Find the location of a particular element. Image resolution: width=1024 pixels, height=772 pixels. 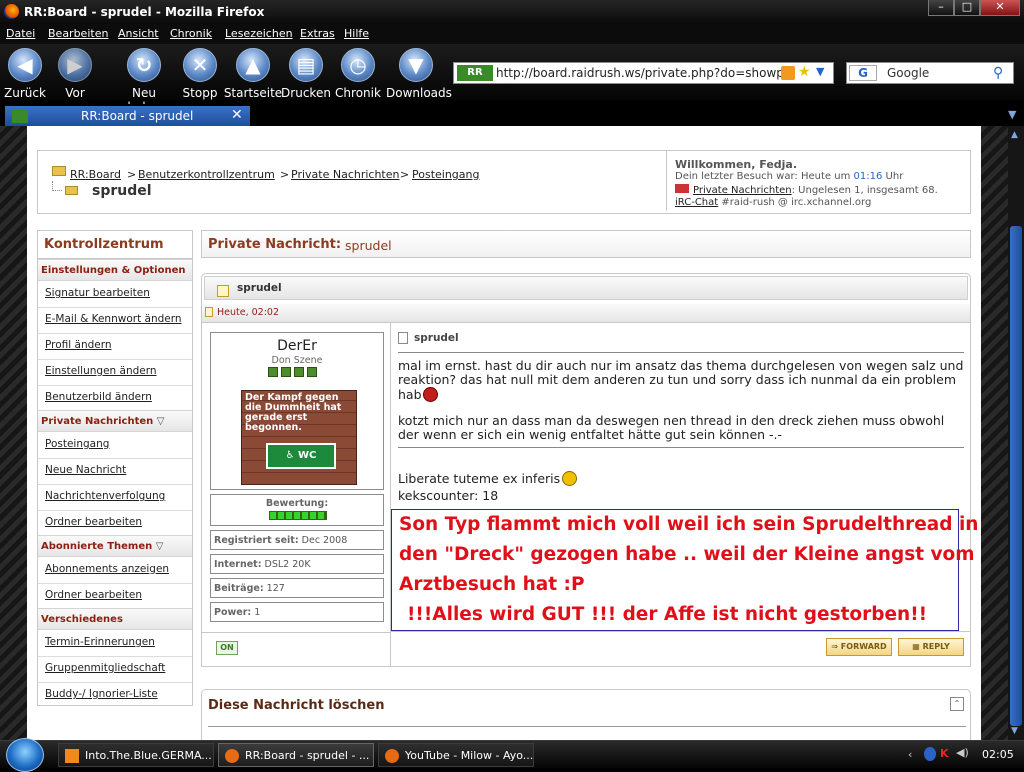

sidebar-item-email-password: E-Mail & Kennwort ändern is located at coordinates (113, 319).